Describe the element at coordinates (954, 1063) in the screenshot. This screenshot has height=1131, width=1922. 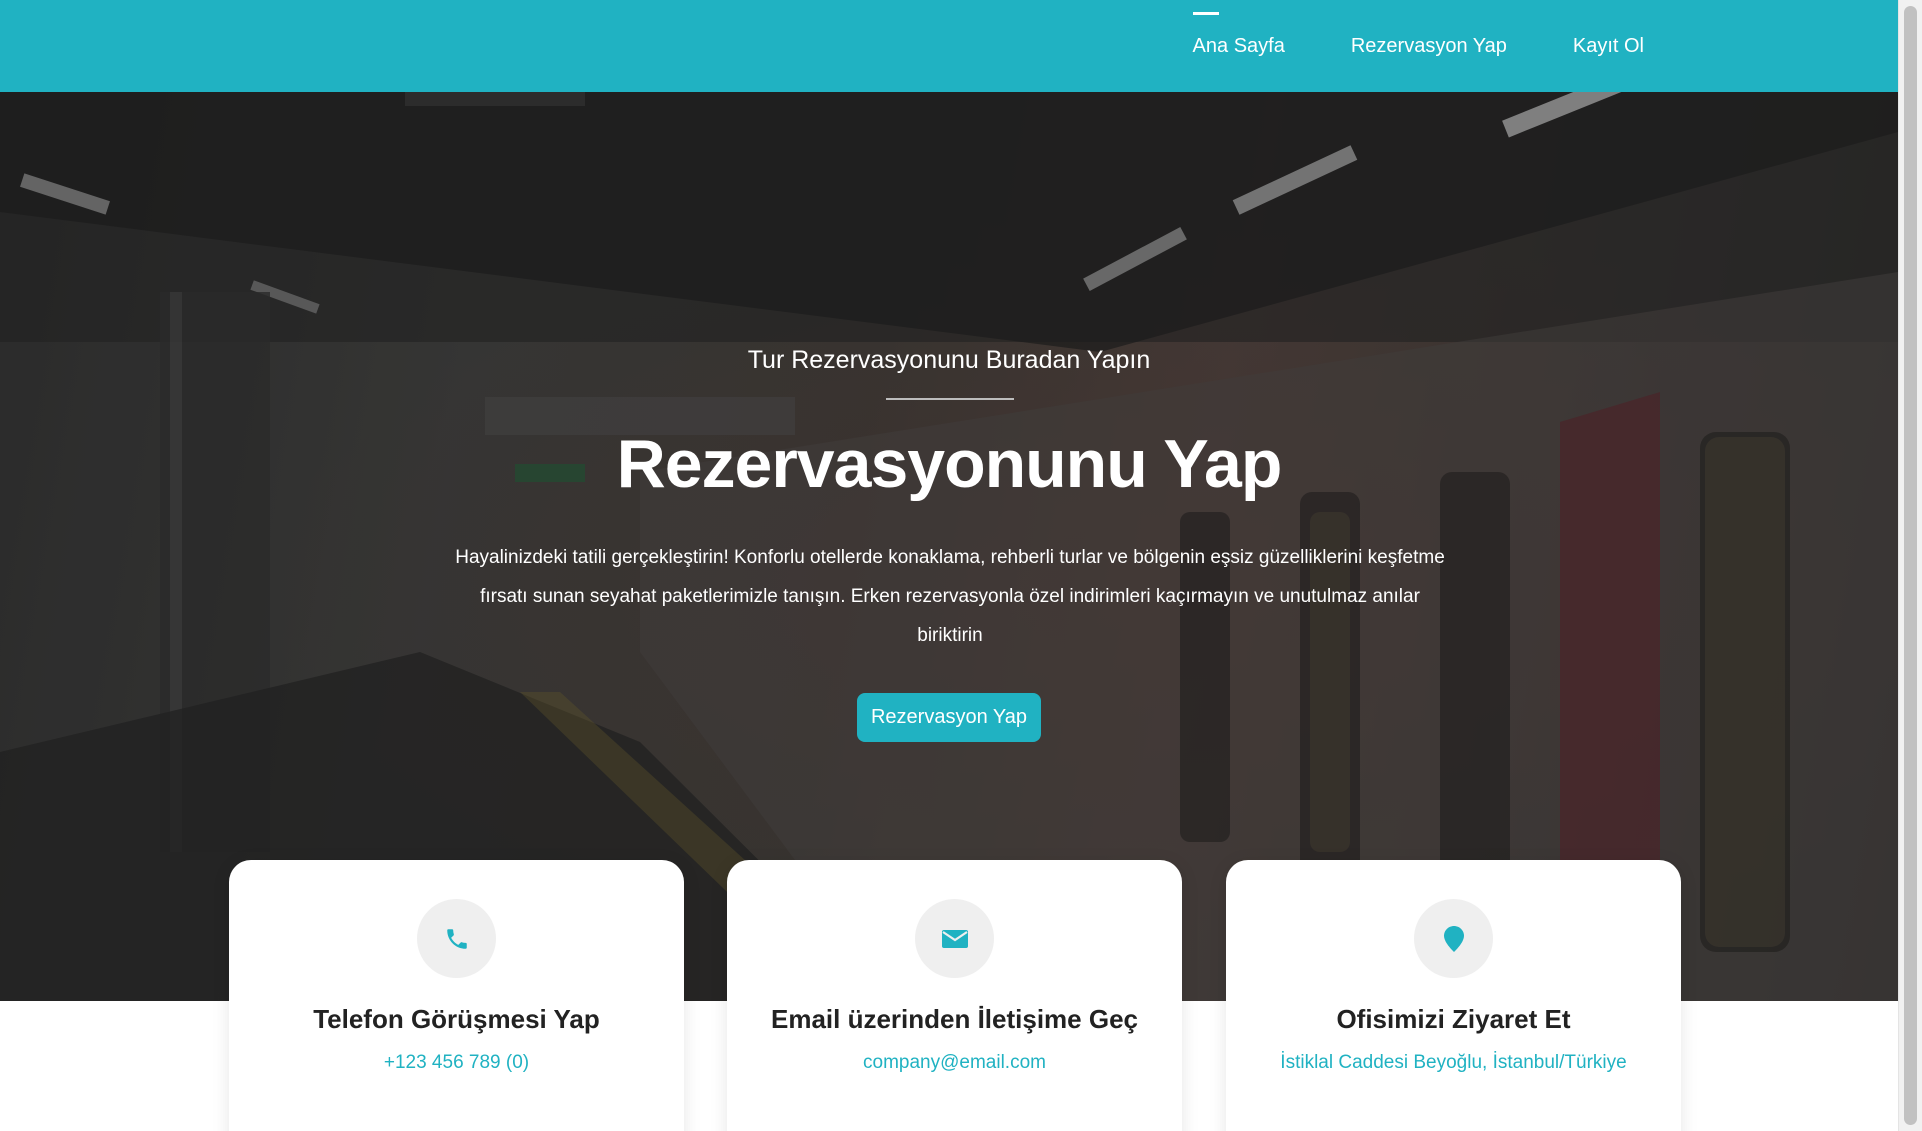
I see `email-link: company@email.com` at that location.